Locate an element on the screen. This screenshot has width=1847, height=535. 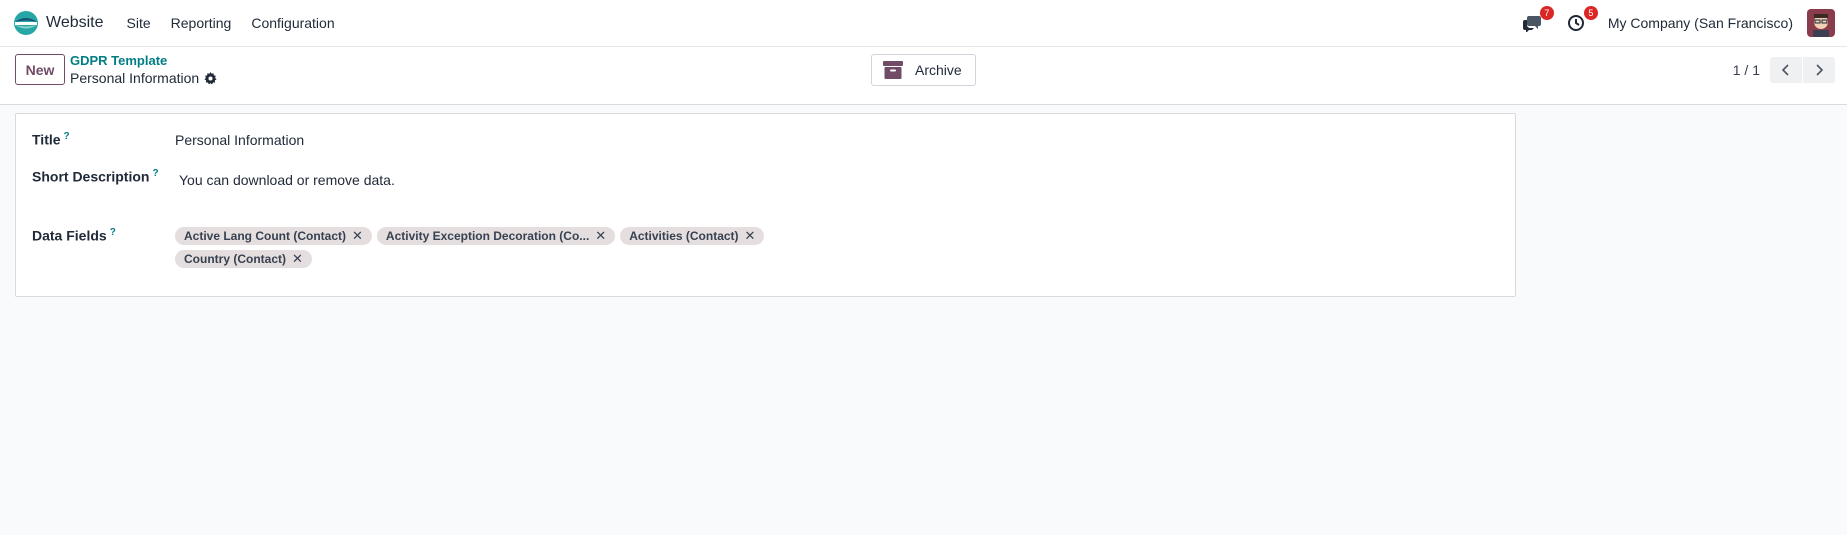
new-button: New is located at coordinates (40, 69).